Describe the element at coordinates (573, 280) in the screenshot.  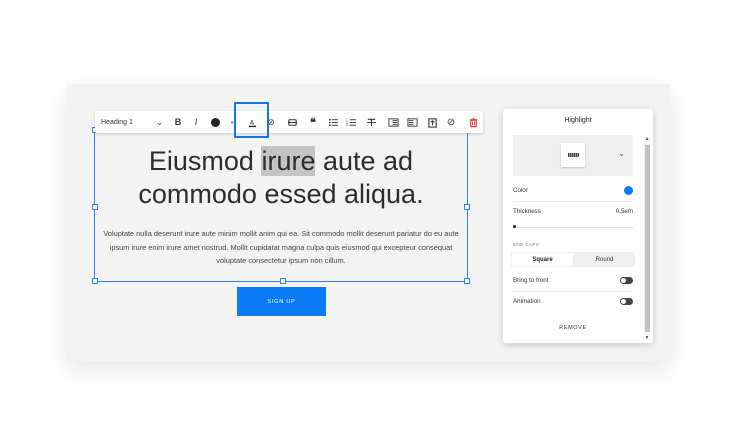
I see `bring-to-front-row: Bring to front` at that location.